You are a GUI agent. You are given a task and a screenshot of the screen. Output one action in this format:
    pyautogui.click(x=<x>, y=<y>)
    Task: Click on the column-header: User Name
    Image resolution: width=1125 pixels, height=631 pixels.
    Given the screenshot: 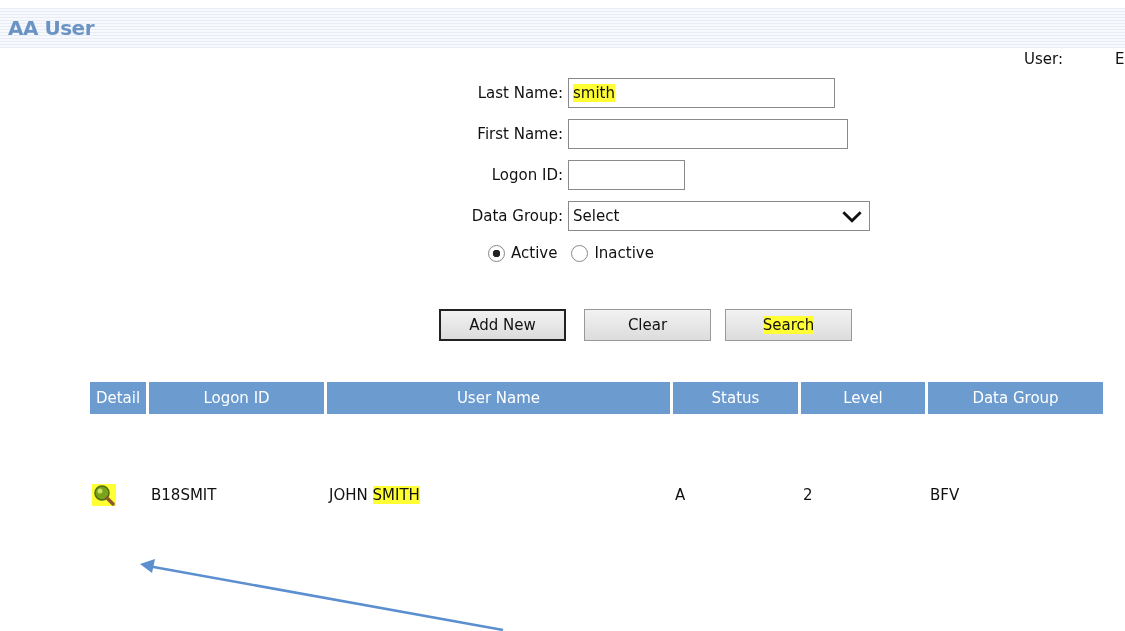 What is the action you would take?
    pyautogui.click(x=498, y=398)
    